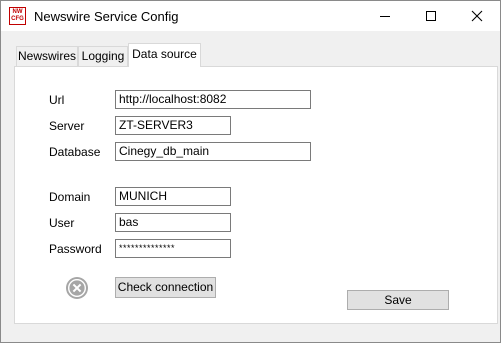 The width and height of the screenshot is (501, 343). What do you see at coordinates (173, 248) in the screenshot?
I see `password-field: **************` at bounding box center [173, 248].